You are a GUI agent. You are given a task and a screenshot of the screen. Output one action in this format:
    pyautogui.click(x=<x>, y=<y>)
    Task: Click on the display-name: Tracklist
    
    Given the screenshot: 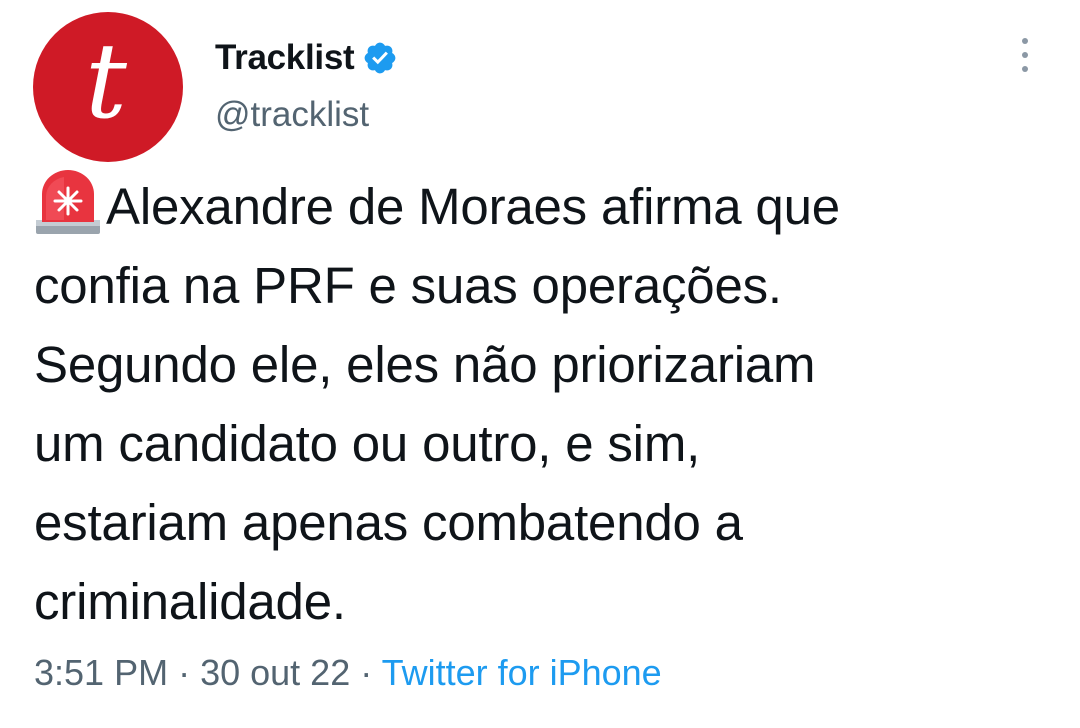 What is the action you would take?
    pyautogui.click(x=285, y=58)
    